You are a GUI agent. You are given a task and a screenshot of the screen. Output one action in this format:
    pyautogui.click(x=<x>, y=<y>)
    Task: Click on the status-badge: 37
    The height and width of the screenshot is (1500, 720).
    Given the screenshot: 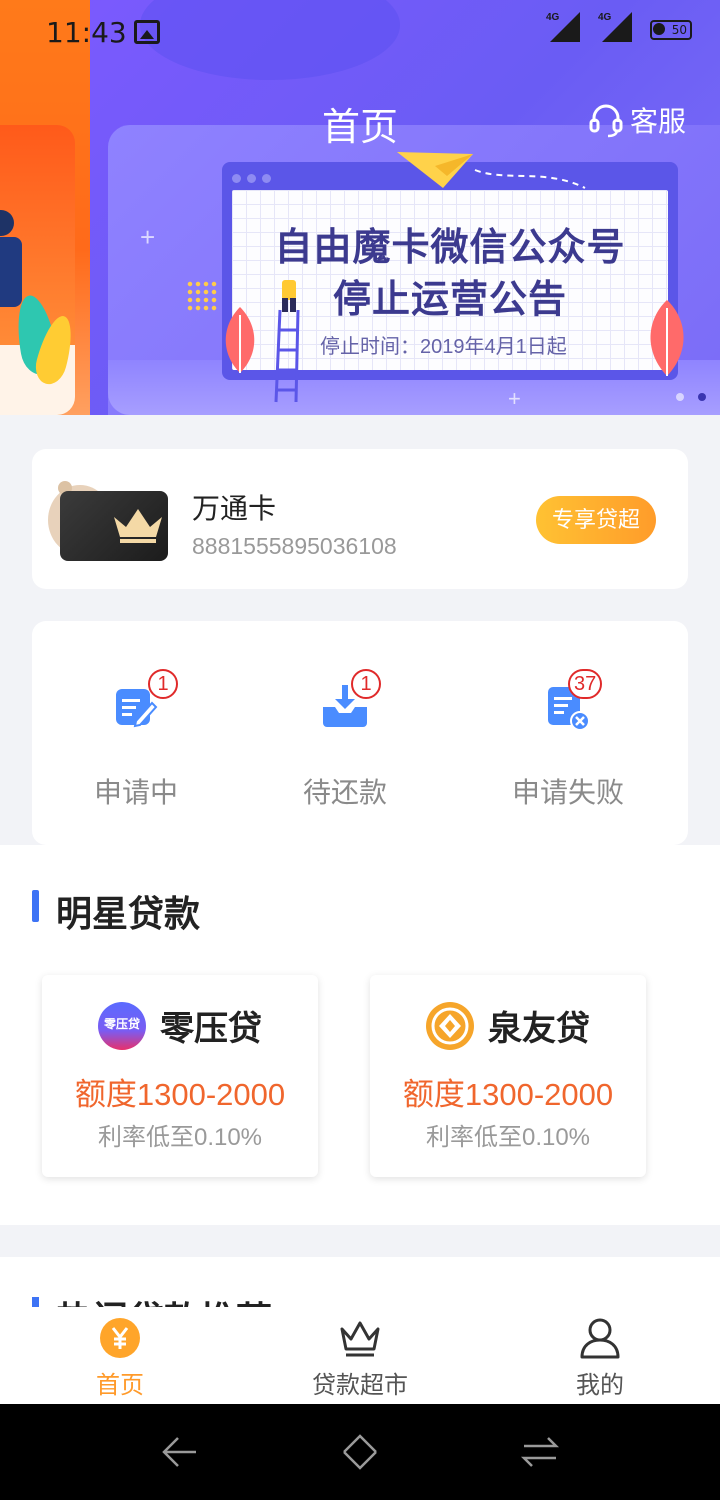 What is the action you would take?
    pyautogui.click(x=585, y=684)
    